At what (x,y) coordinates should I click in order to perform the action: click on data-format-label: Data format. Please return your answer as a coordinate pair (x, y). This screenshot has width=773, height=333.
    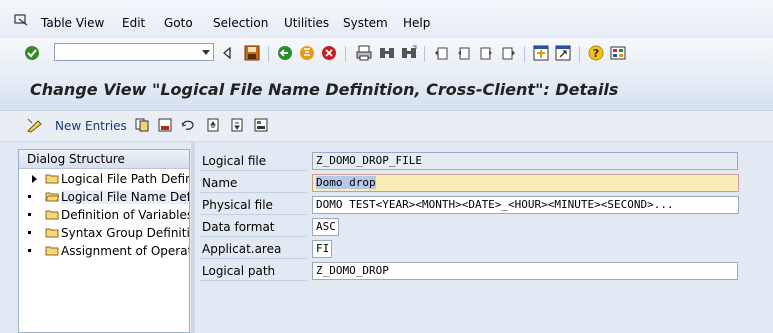
    Looking at the image, I should click on (253, 227).